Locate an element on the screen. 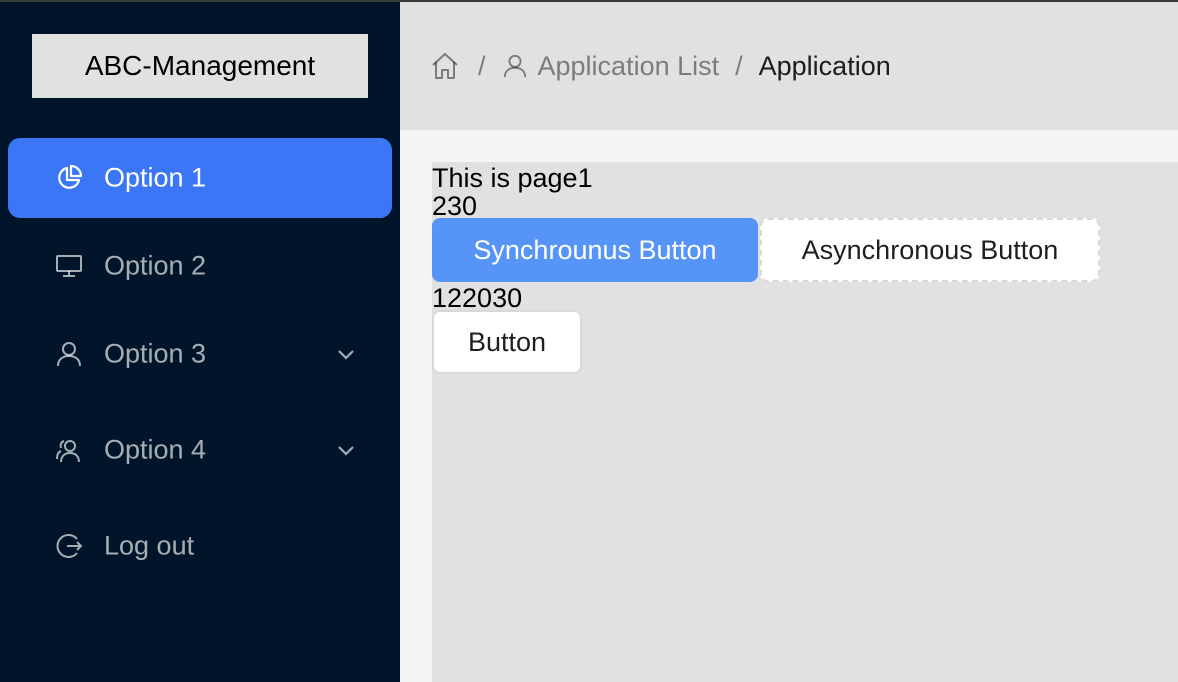 This screenshot has height=682, width=1178. header: / Application List / Application is located at coordinates (789, 66).